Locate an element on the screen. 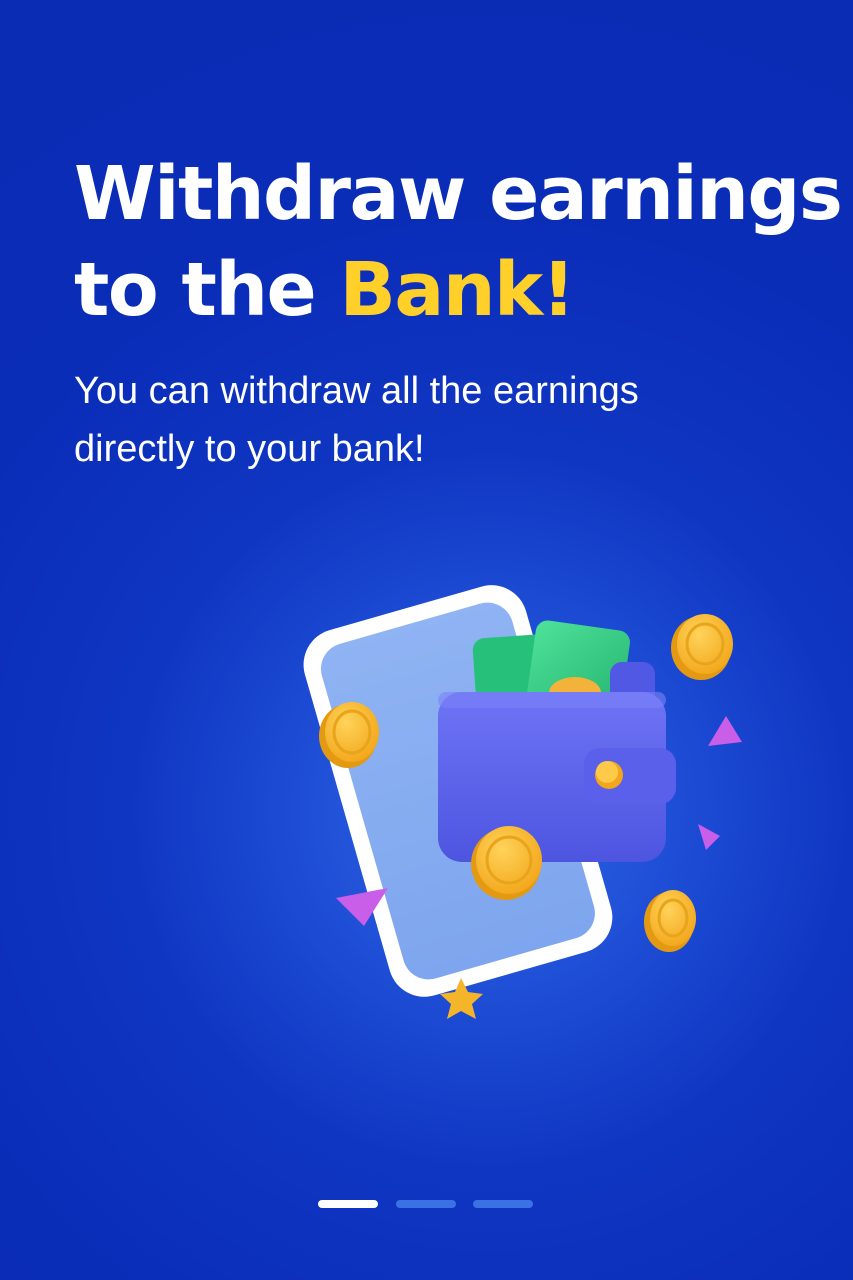 The width and height of the screenshot is (853, 1280). wallet-icon is located at coordinates (557, 777).